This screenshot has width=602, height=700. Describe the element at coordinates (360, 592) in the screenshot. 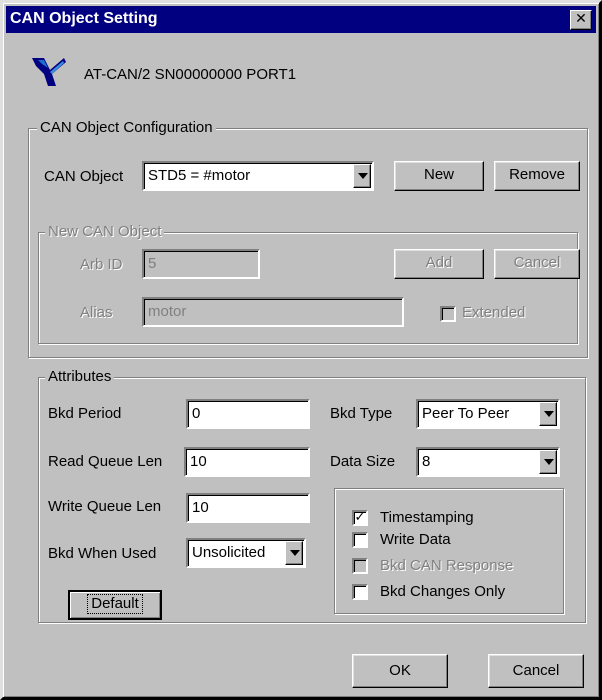

I see `bkd-changes-only-checkbox` at that location.